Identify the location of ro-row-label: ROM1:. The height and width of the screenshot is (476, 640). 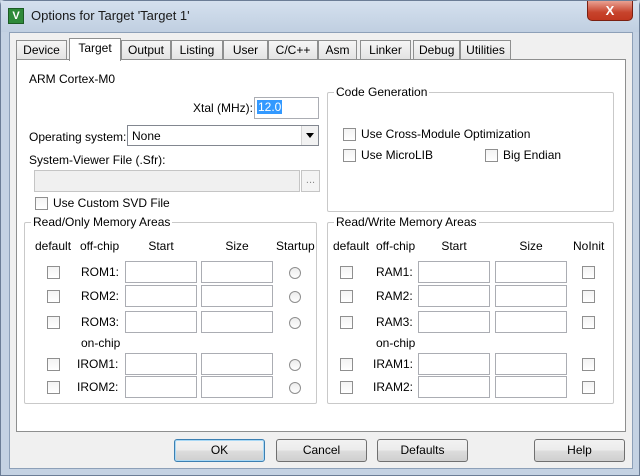
(100, 272).